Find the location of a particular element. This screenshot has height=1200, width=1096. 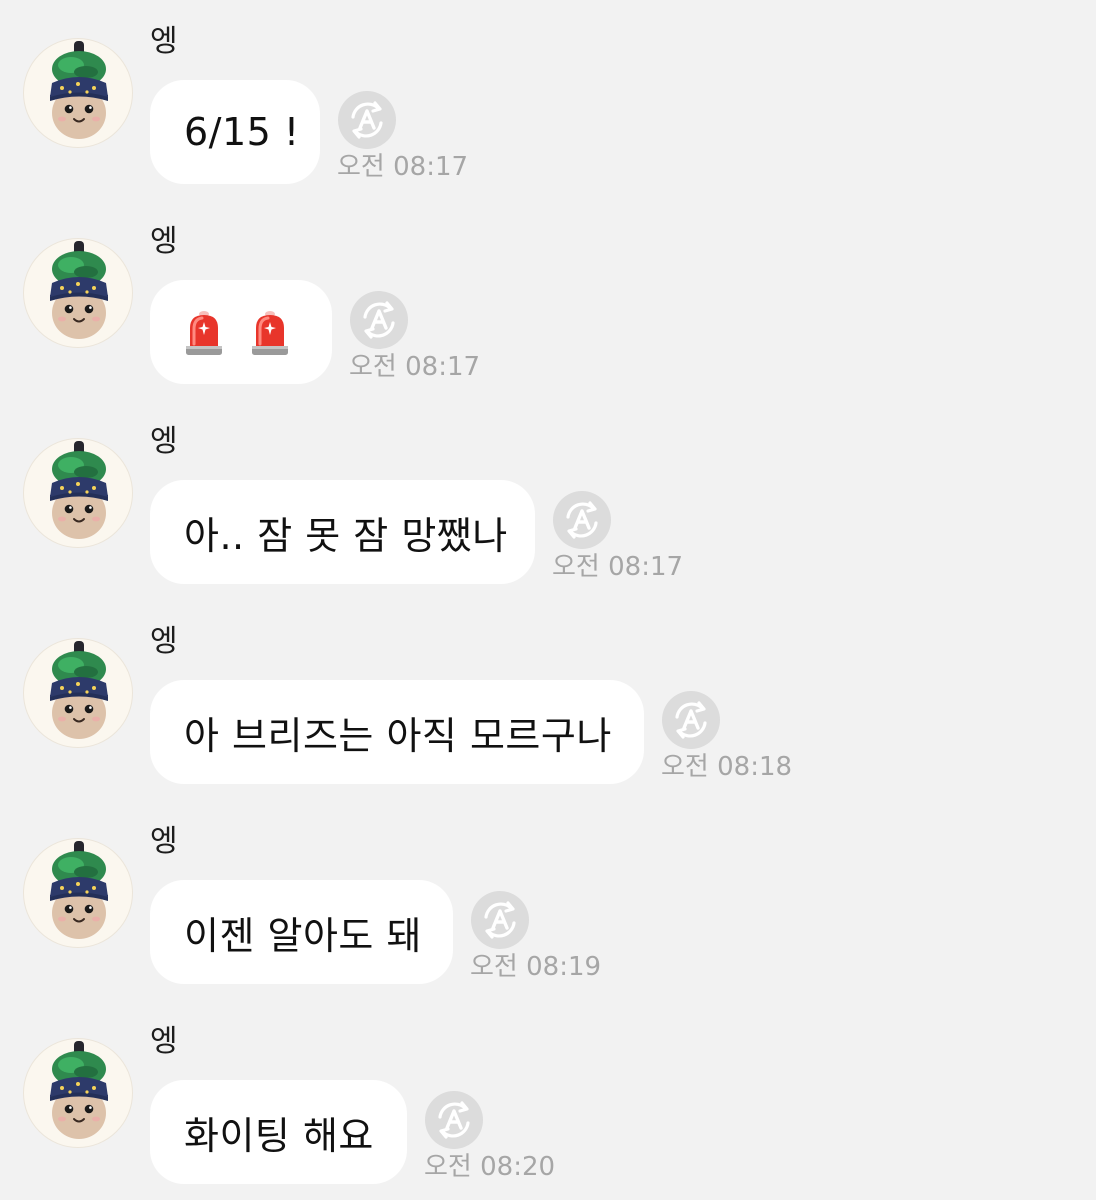

message-bubble: 아 브리즈는 아직 모르구나 is located at coordinates (397, 732).